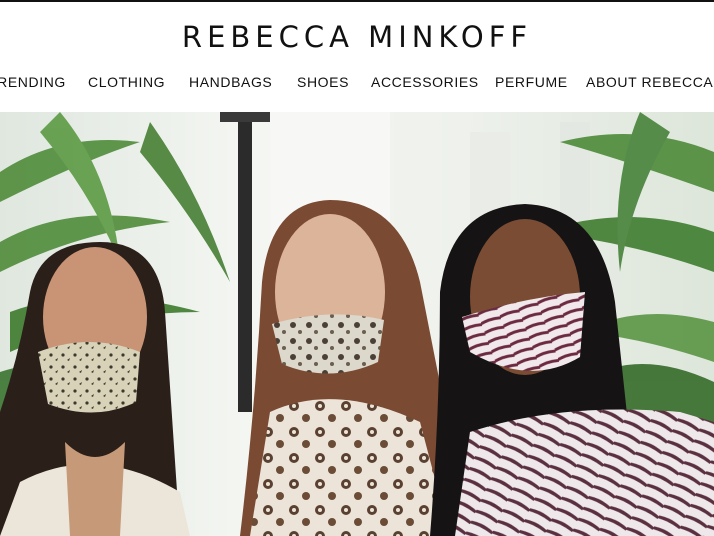 This screenshot has width=714, height=536. Describe the element at coordinates (357, 37) in the screenshot. I see `brand-logo: REBECCA MINKOFF` at that location.